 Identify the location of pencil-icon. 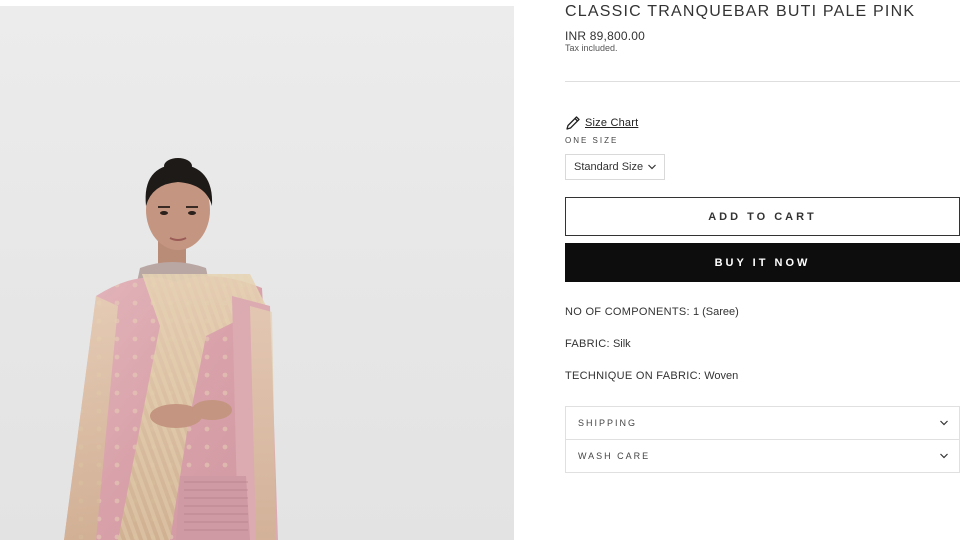
(573, 123).